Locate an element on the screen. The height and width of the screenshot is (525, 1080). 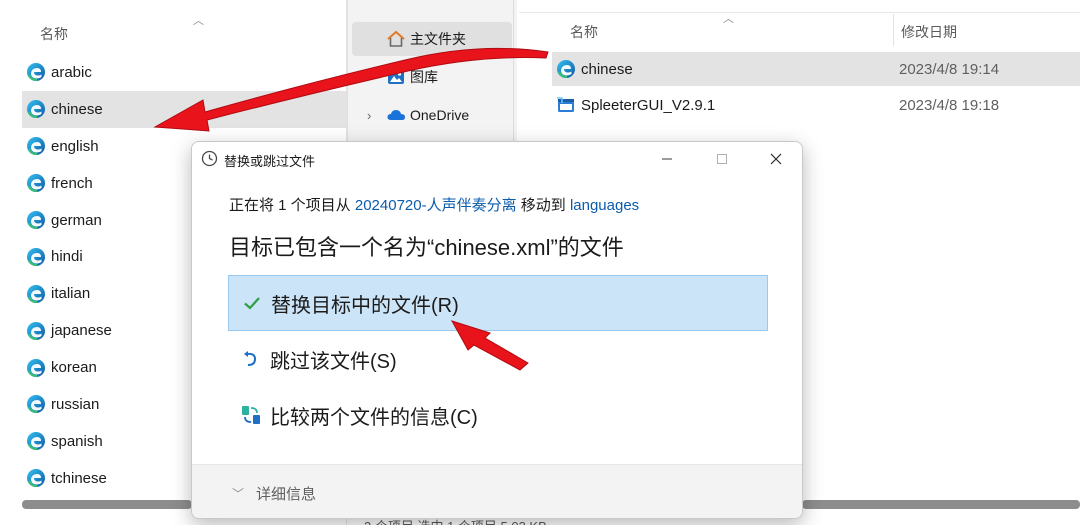
skip-file-option: 跳过该文件(S) is located at coordinates (498, 359).